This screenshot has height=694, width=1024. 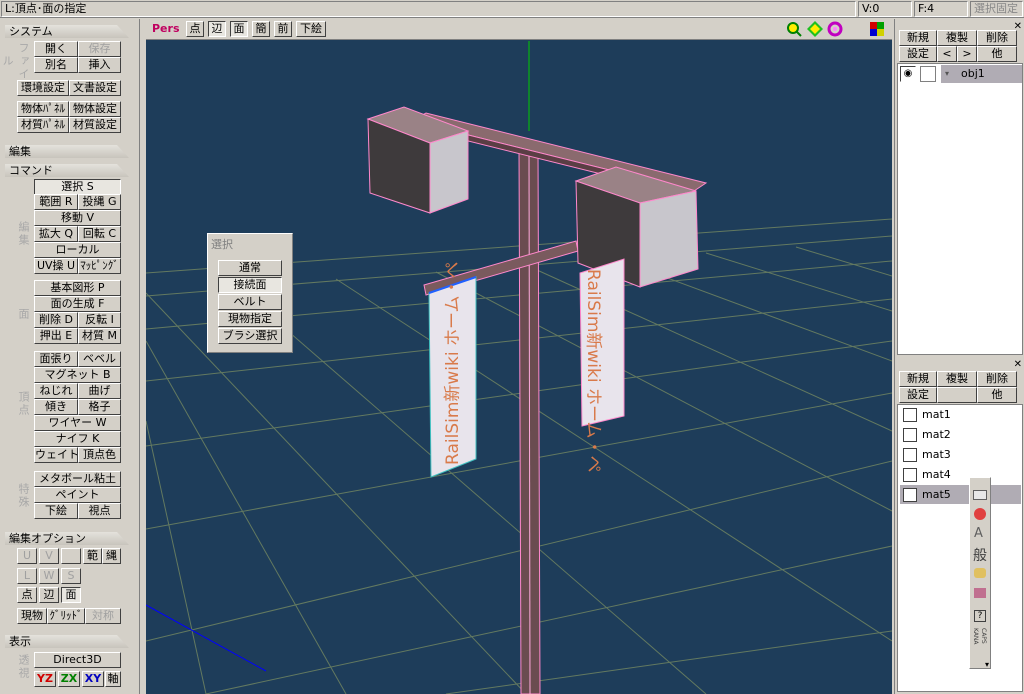 I want to click on generate-face-button: 面の生成 F, so click(x=77, y=304).